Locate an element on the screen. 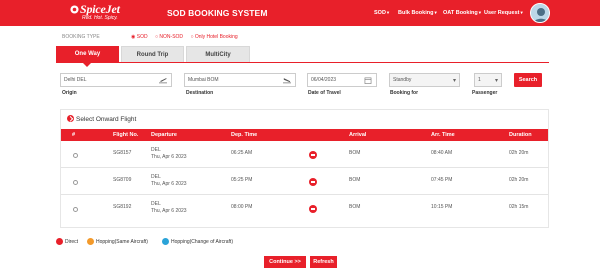  nav-bulk-booking-label: Bulk Booking is located at coordinates (416, 13).